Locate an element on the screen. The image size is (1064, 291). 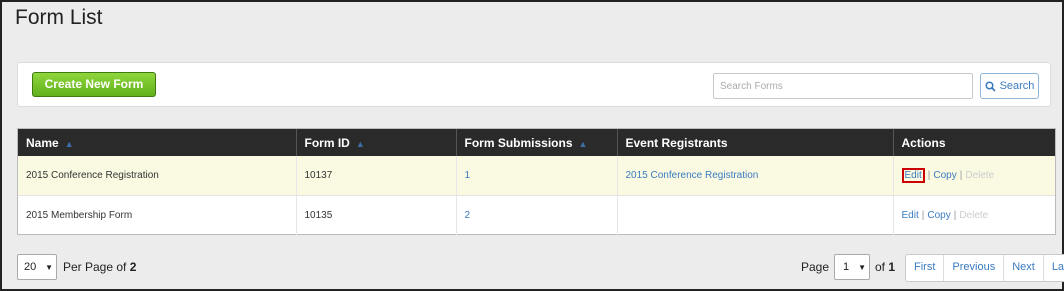
registrants-link: 2015 Conference Registration is located at coordinates (692, 175).